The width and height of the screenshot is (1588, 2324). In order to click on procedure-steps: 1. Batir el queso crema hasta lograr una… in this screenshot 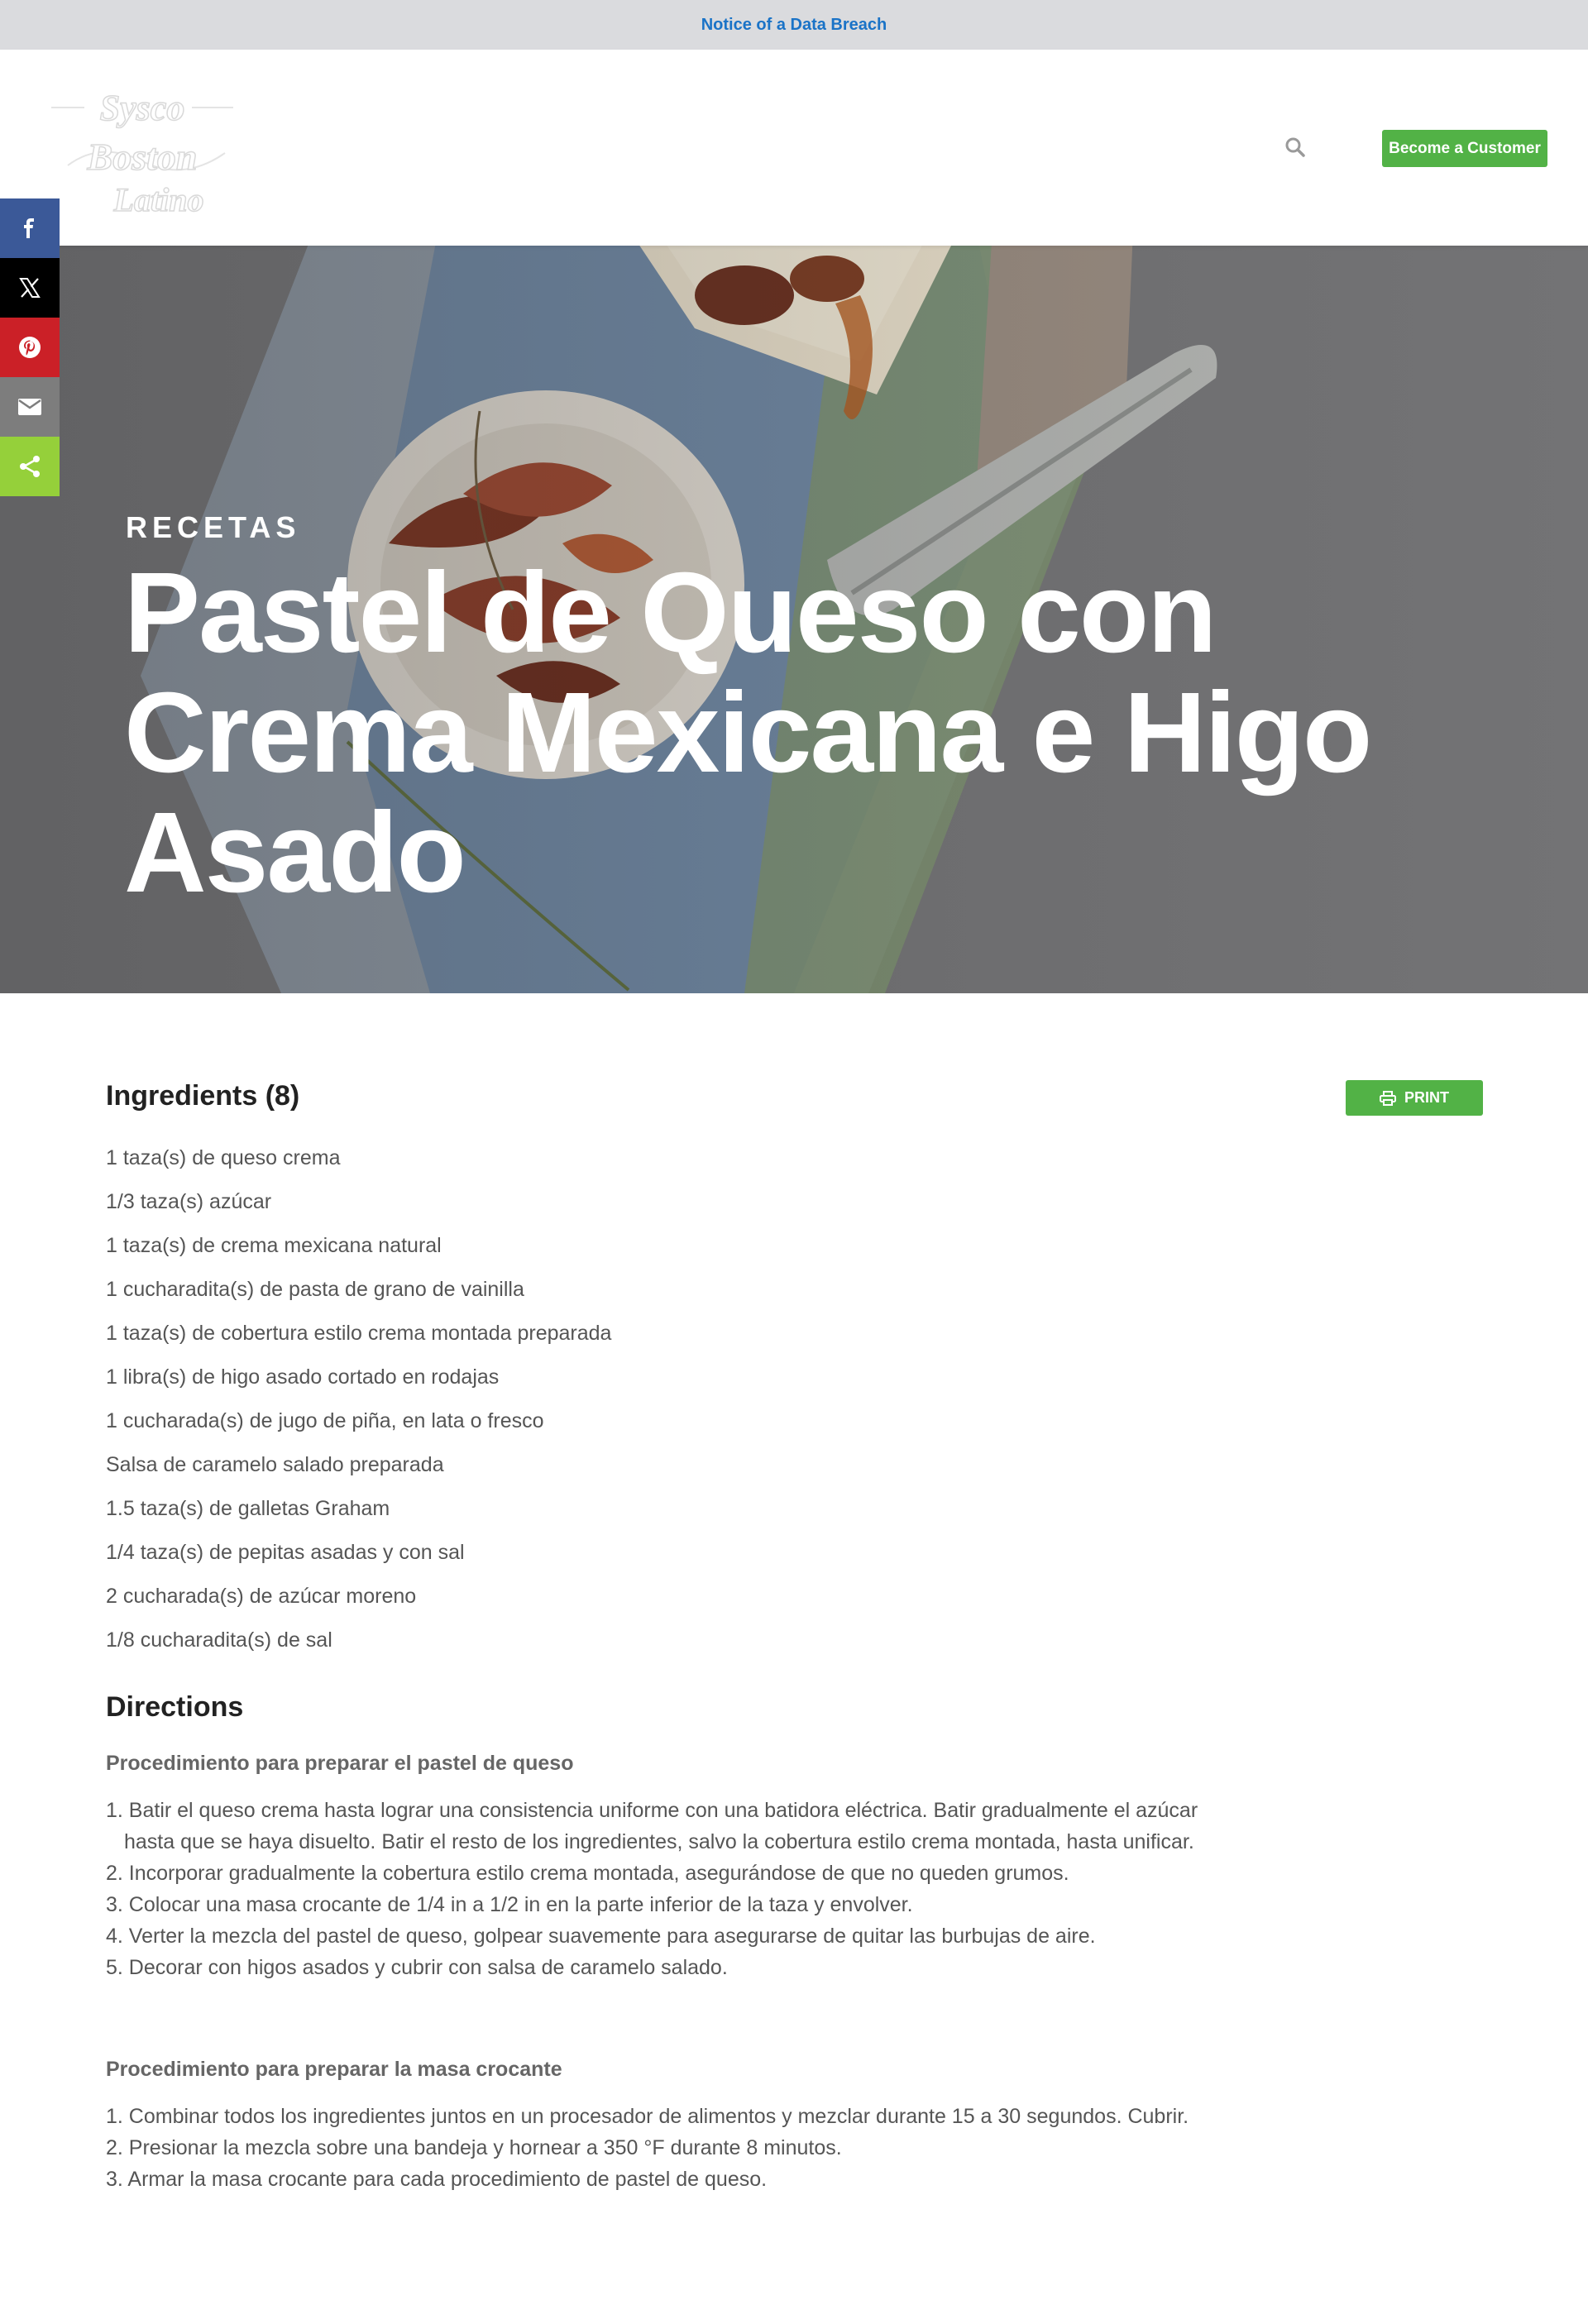, I will do `click(668, 1889)`.